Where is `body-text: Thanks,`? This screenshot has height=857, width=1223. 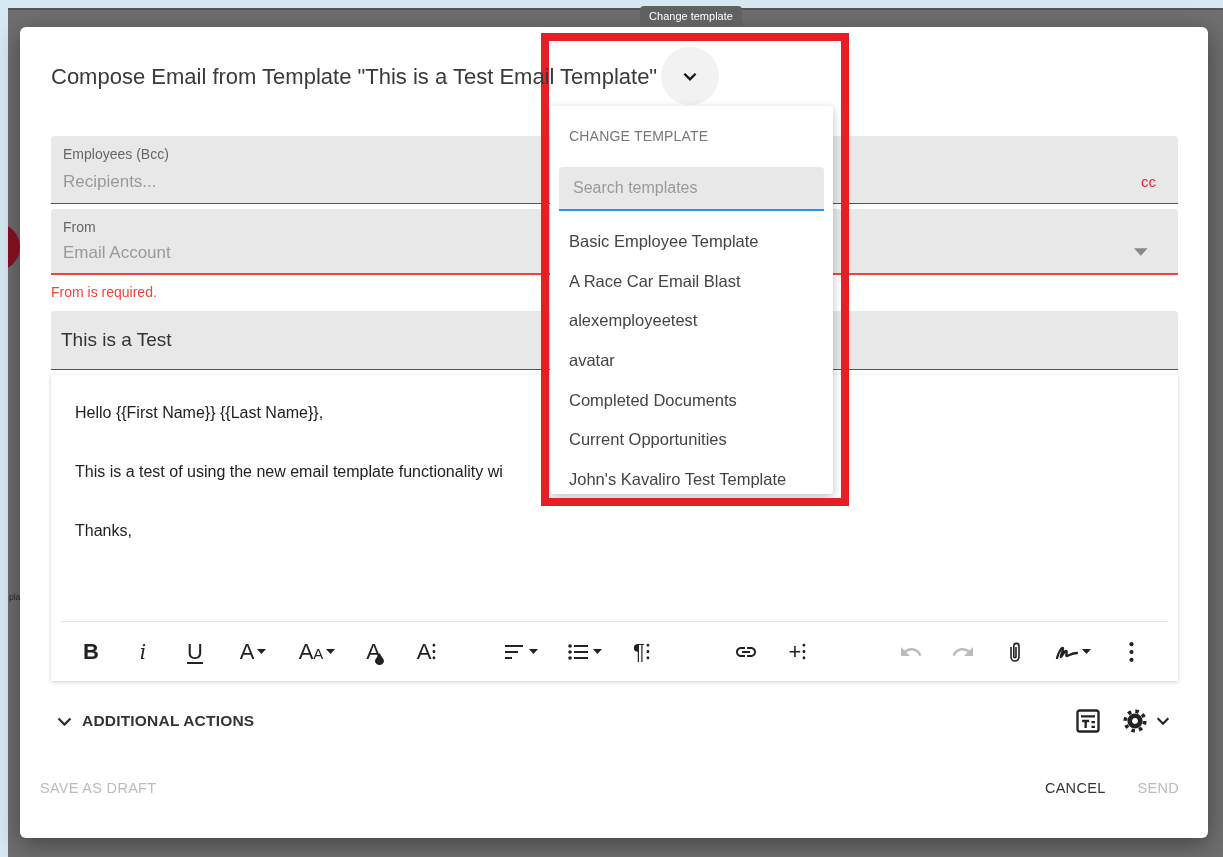 body-text: Thanks, is located at coordinates (103, 531).